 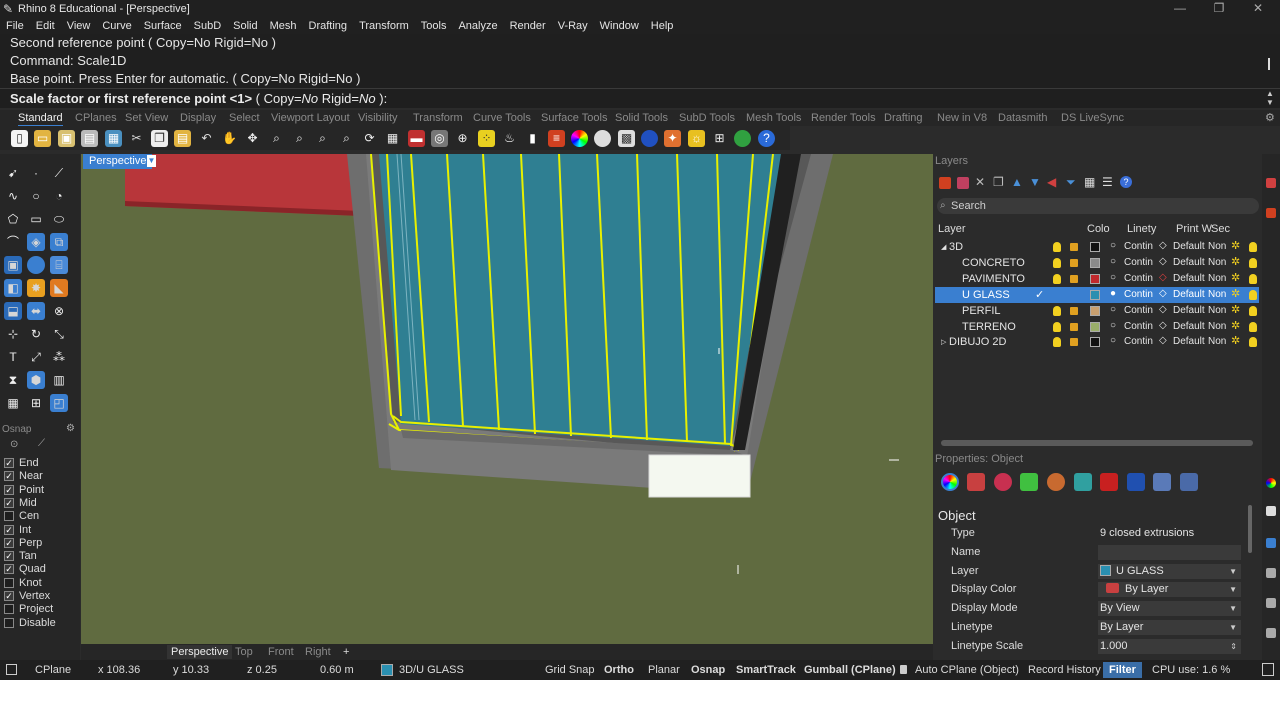 I want to click on panel-render-icon, so click(x=1271, y=213).